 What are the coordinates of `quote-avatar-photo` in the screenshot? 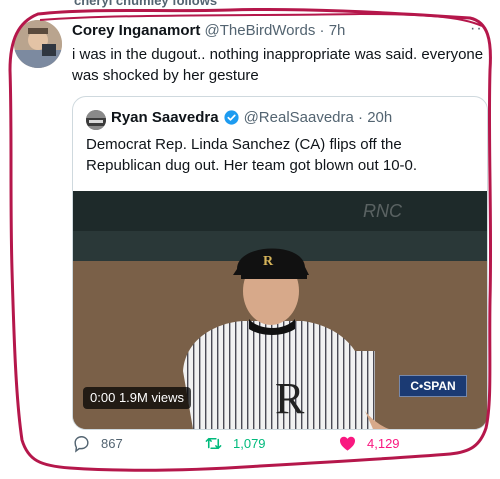 It's located at (96, 120).